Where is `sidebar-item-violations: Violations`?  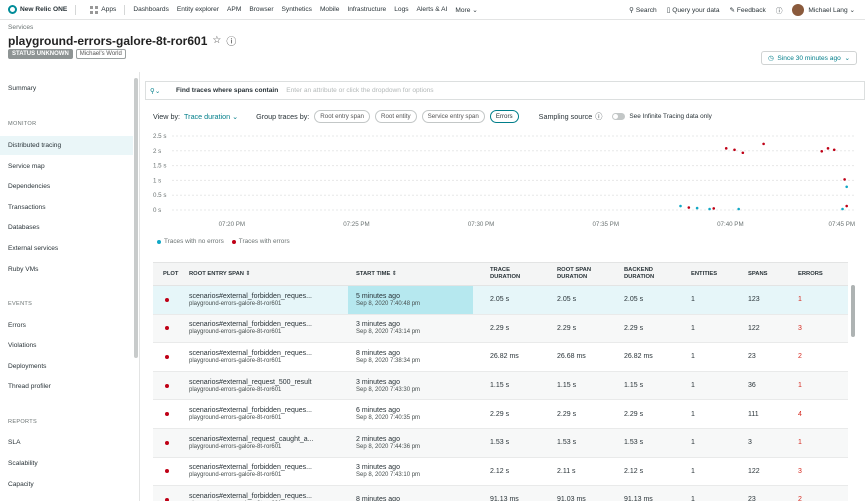
sidebar-item-violations: Violations is located at coordinates (22, 345).